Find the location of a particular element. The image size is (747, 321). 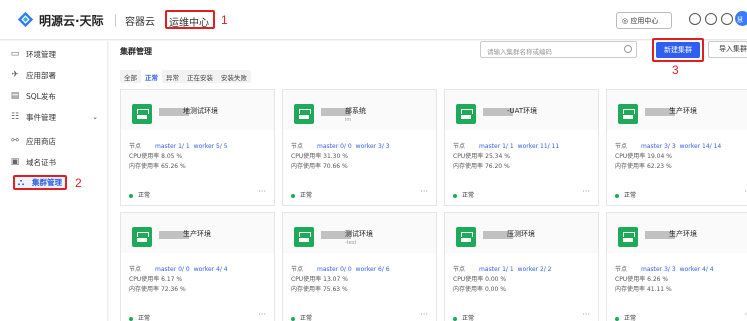

mem-row: 内存使用率 76.20 % is located at coordinates (481, 165).